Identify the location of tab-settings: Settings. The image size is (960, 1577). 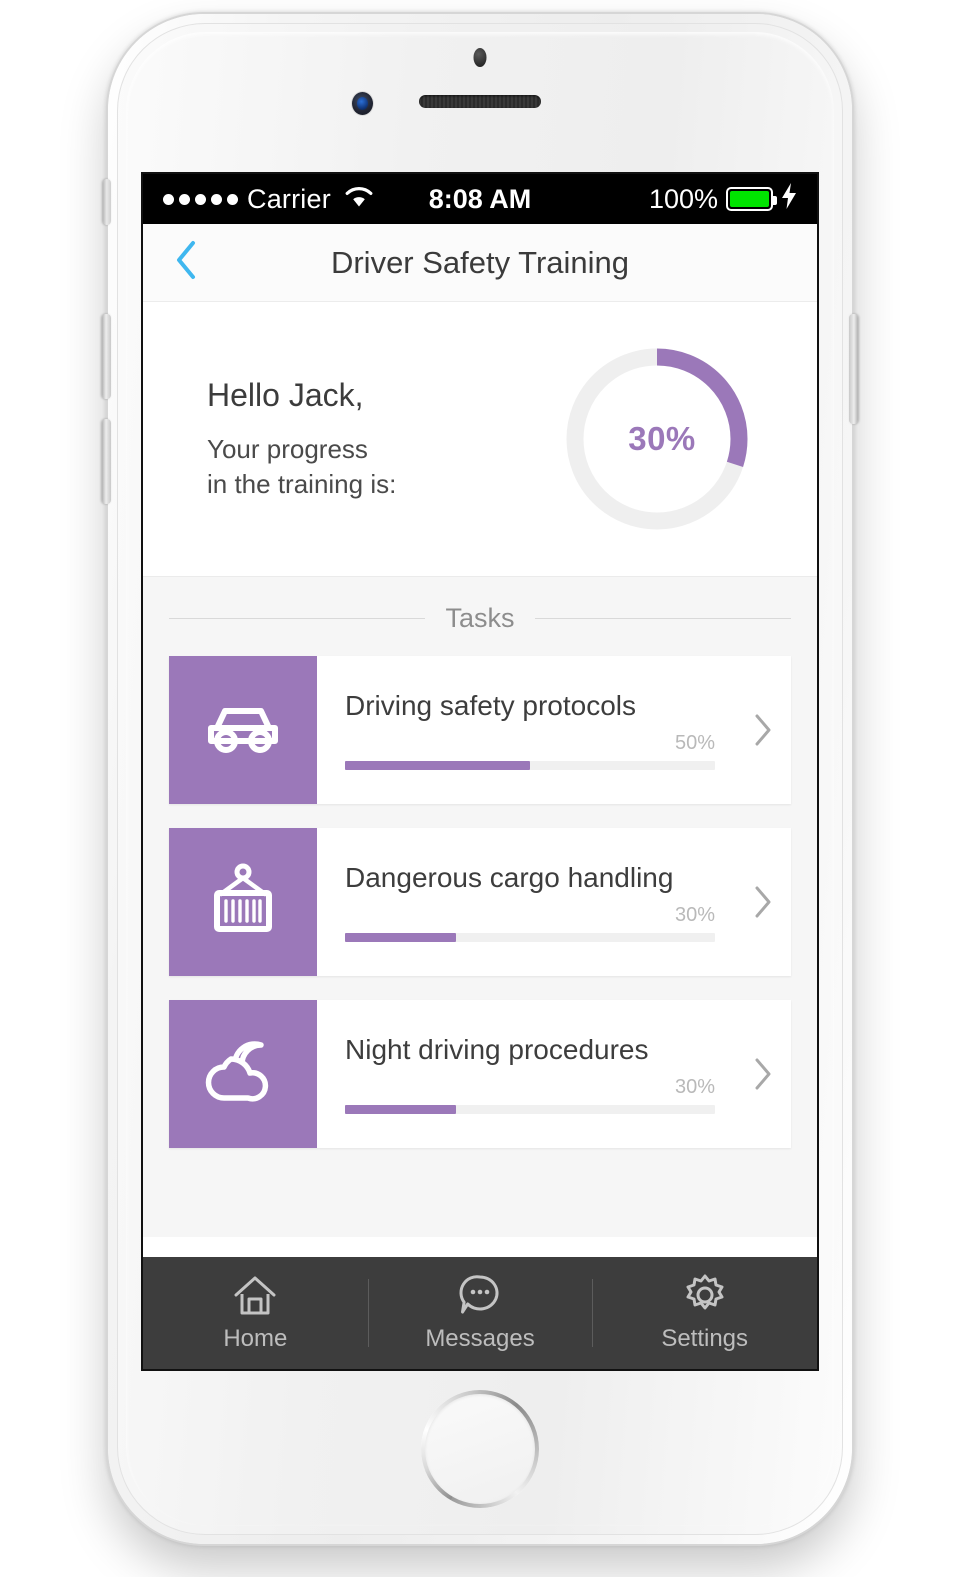
(704, 1313).